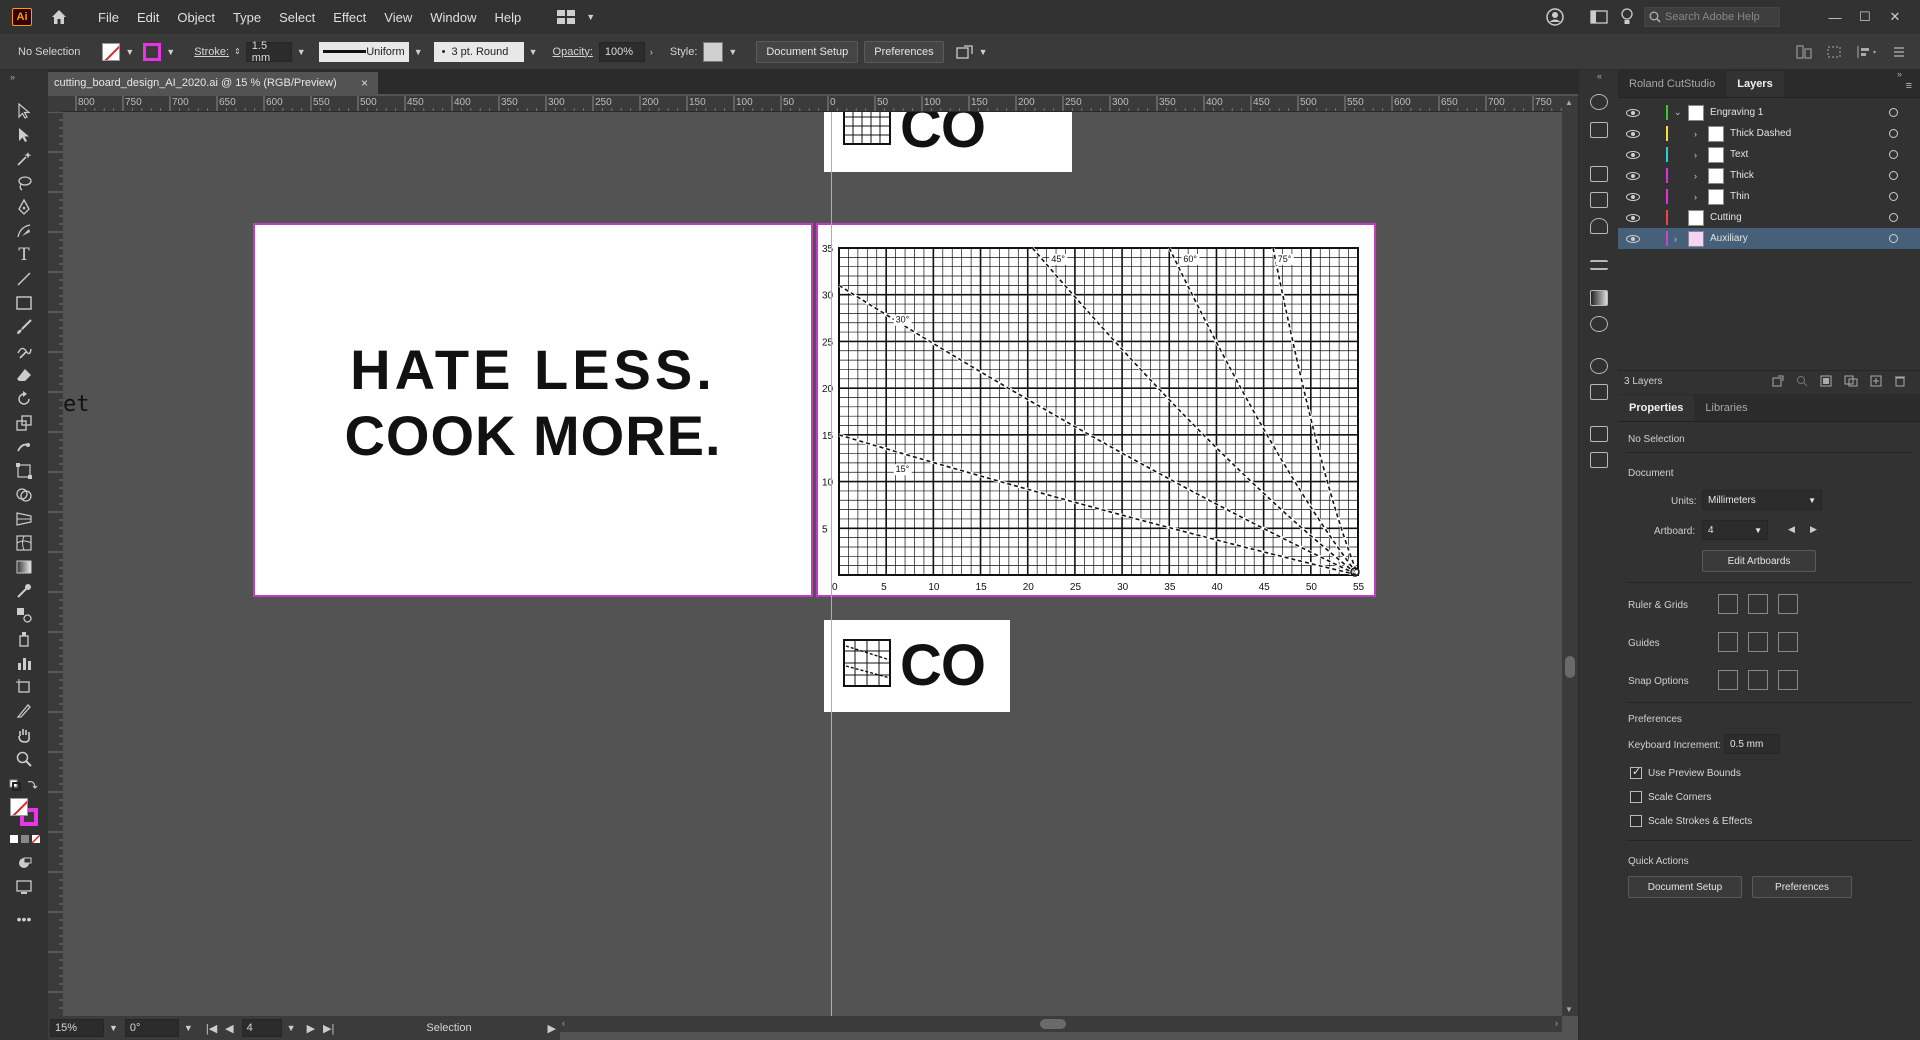  I want to click on free-transform-tool-icon, so click(24, 471).